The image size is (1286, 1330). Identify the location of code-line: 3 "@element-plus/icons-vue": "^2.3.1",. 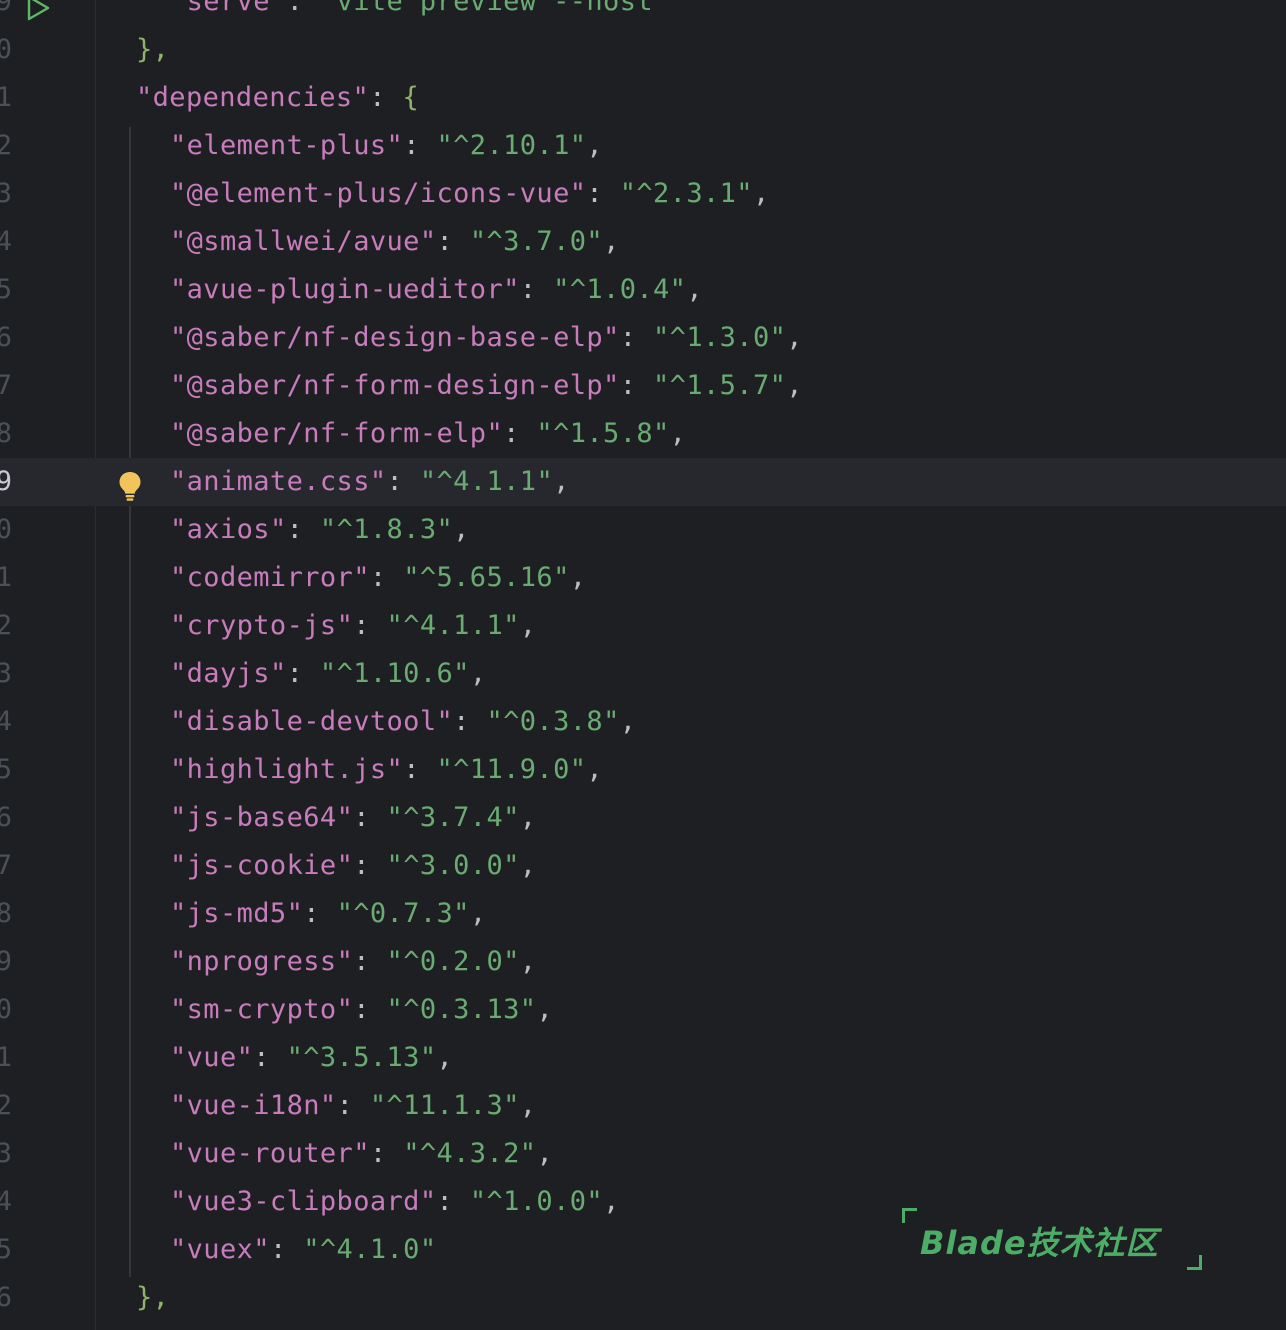
(643, 194).